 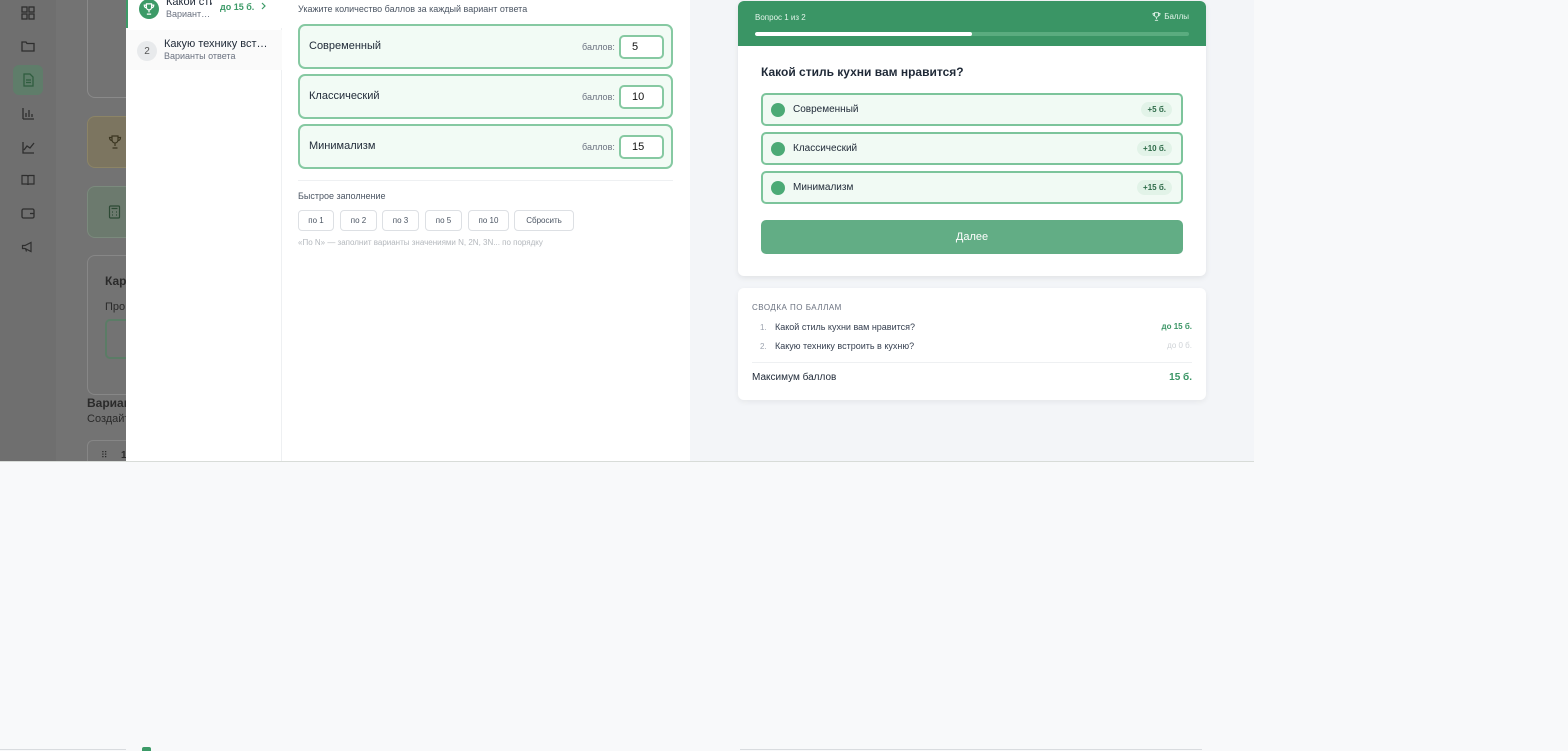 I want to click on summary-row-value: до 0 б., so click(x=1179, y=345).